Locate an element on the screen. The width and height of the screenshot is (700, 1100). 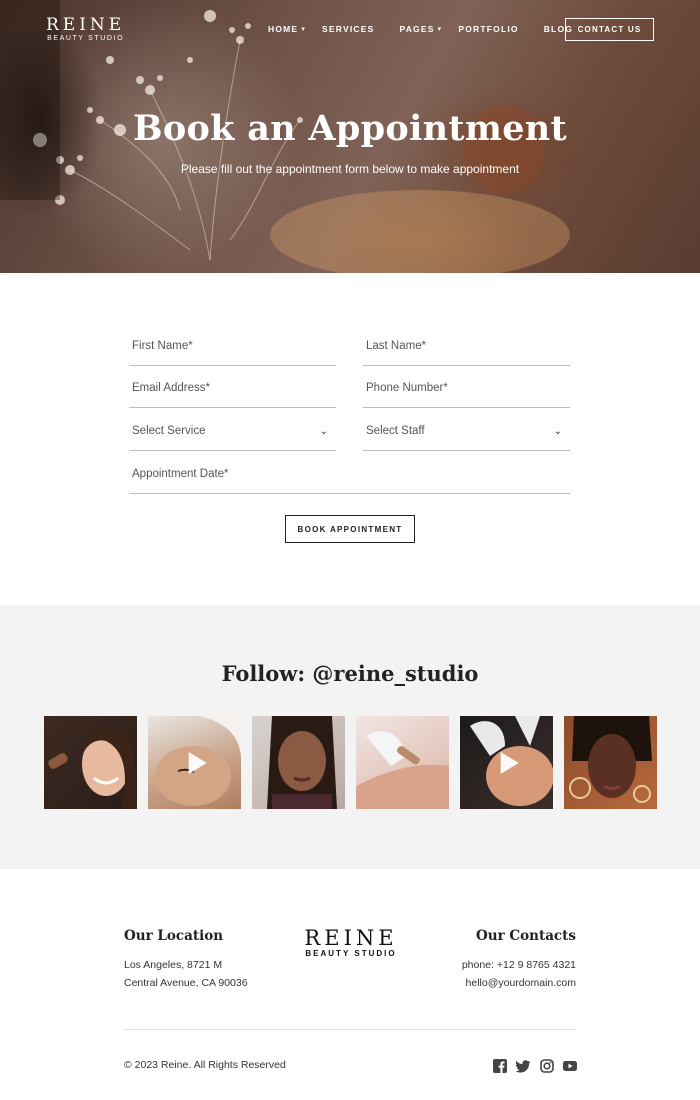
address-line-1: Los Angeles, 8721 M is located at coordinates (173, 965).